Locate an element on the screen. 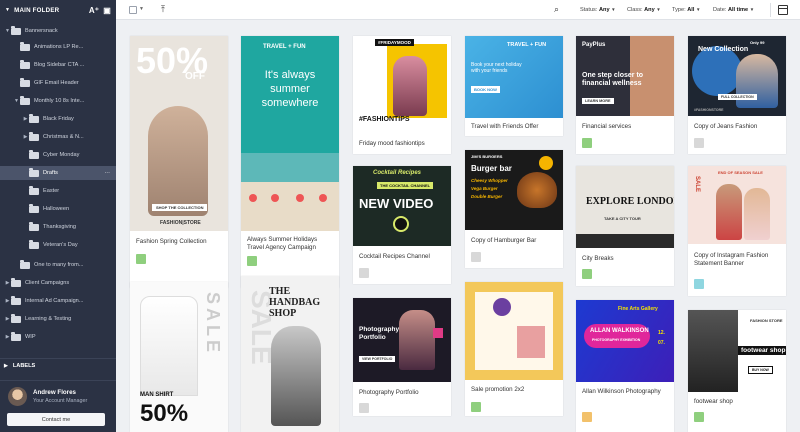  sidebar-folder-item: GIF Email Header is located at coordinates (58, 83).